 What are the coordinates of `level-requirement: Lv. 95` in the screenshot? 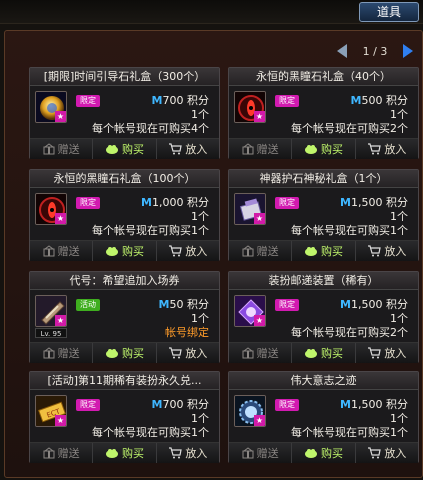 It's located at (51, 333).